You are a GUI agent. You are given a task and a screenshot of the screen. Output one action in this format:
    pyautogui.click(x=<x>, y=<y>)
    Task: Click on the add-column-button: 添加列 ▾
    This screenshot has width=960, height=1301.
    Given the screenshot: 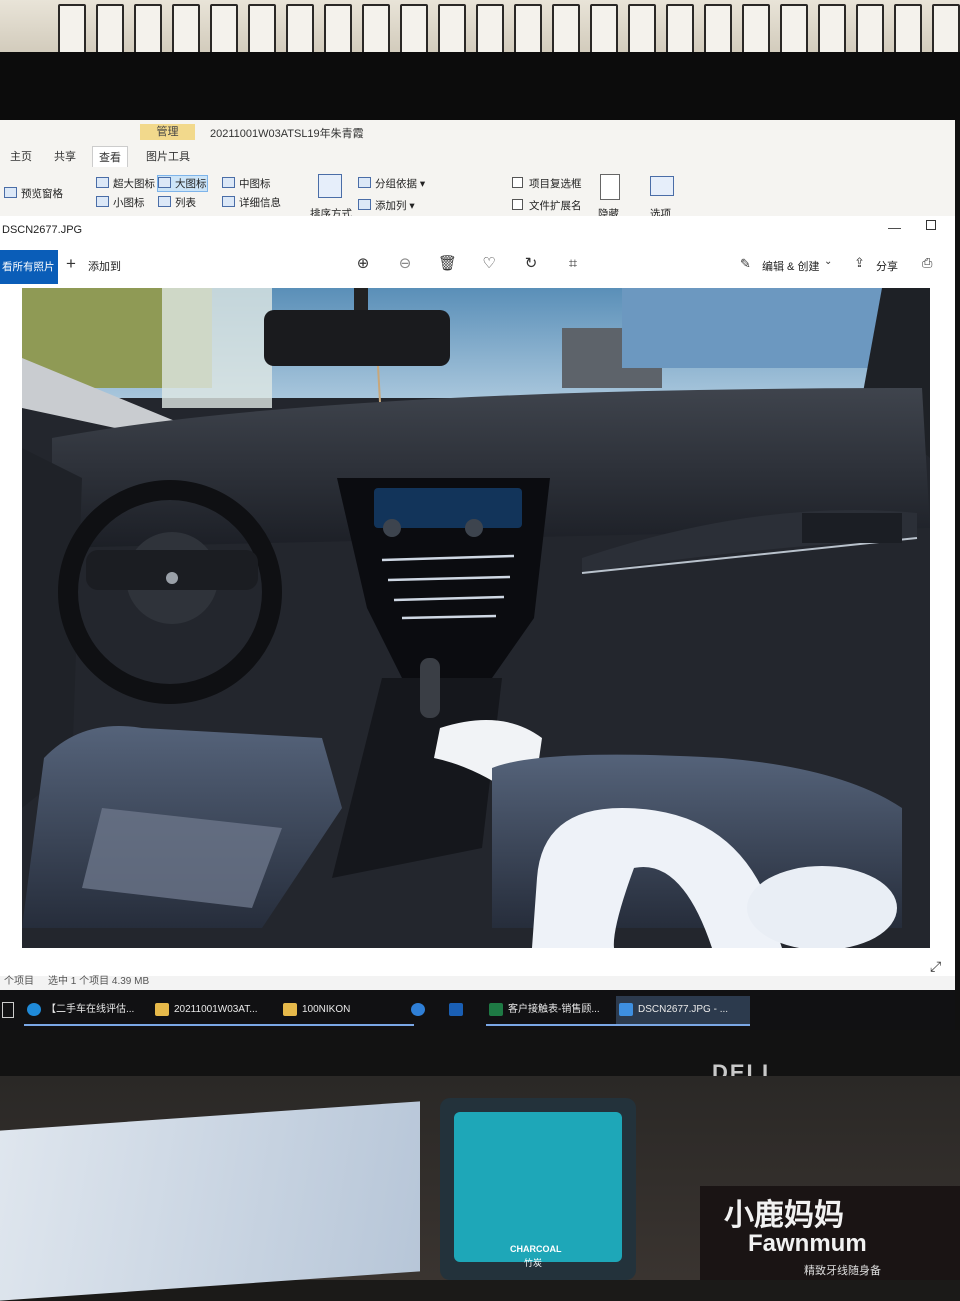 What is the action you would take?
    pyautogui.click(x=386, y=205)
    